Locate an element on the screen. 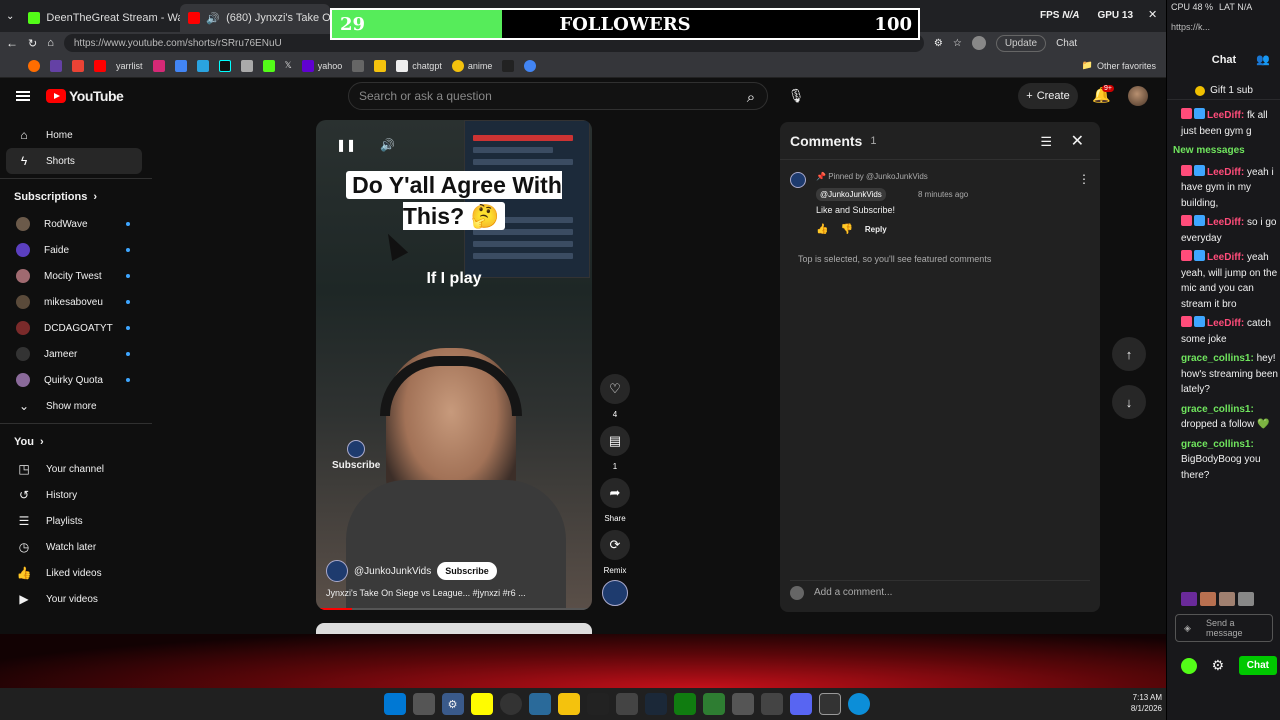 This screenshot has width=1280, height=720. close-icon: ✕ is located at coordinates (1077, 141).